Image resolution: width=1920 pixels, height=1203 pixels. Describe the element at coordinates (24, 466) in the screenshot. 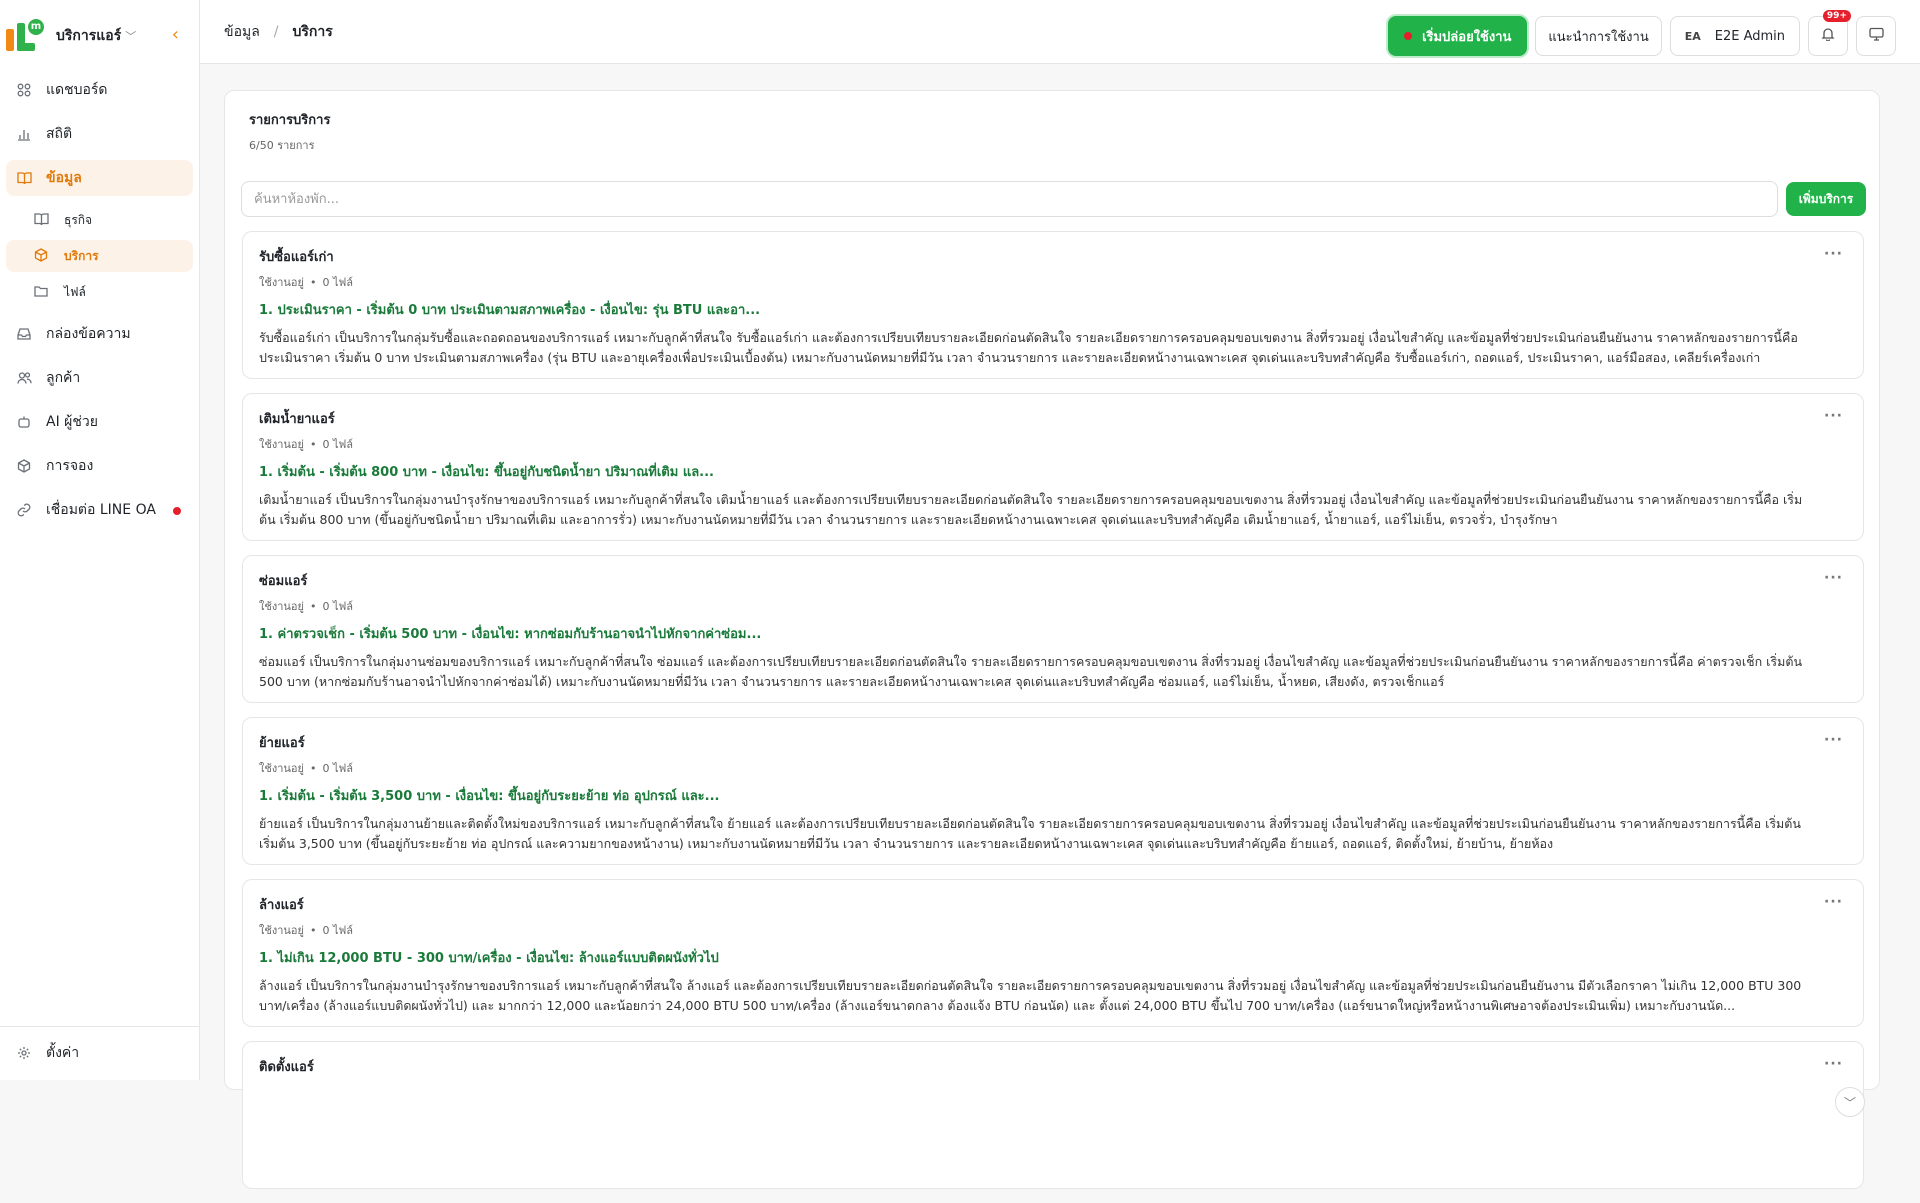

I see `package-icon` at that location.